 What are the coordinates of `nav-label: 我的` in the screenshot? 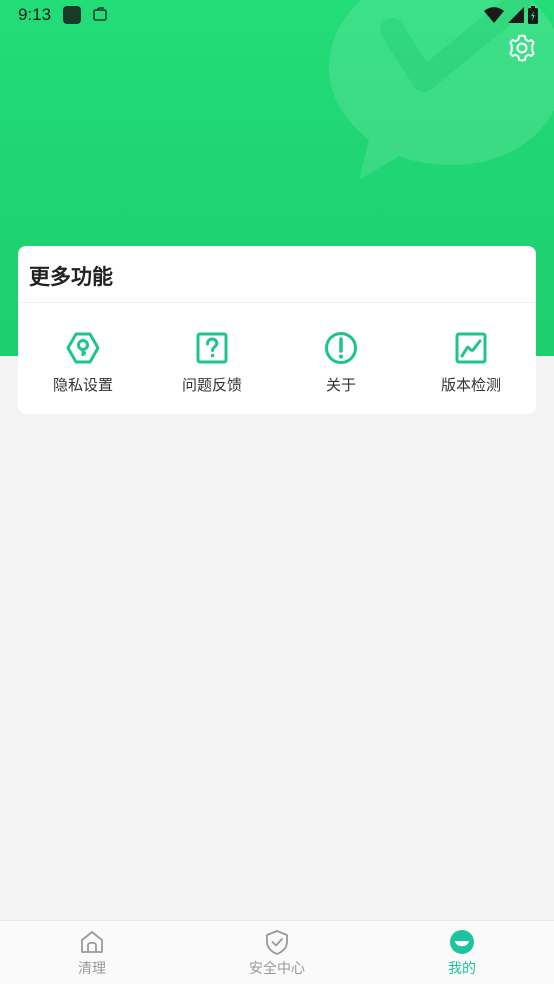 It's located at (462, 969).